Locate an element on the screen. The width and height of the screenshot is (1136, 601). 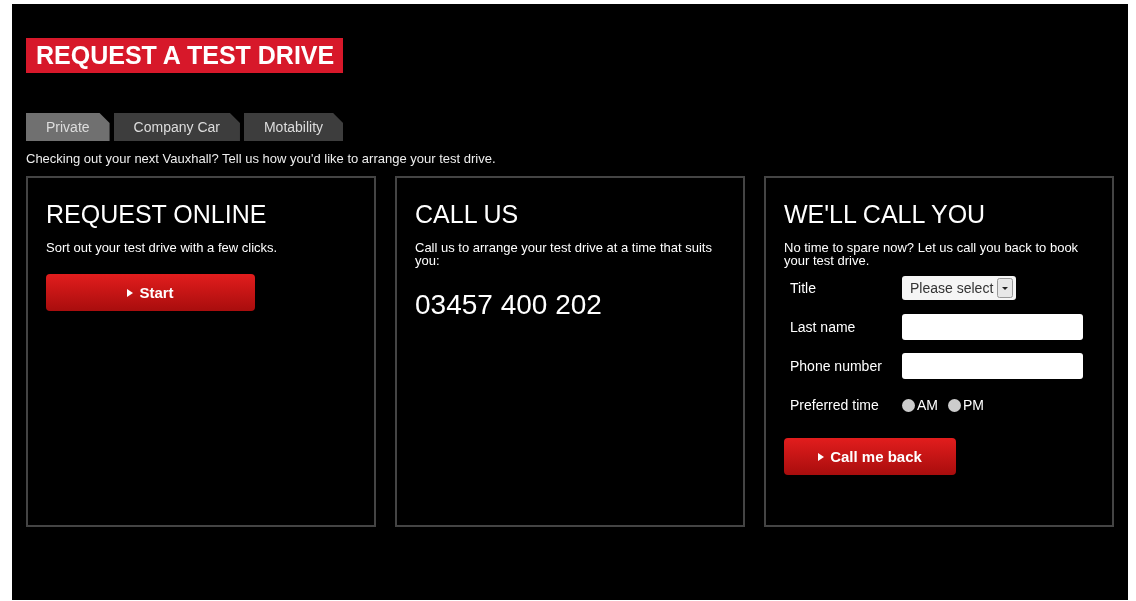
tab: Company Car is located at coordinates (176, 127).